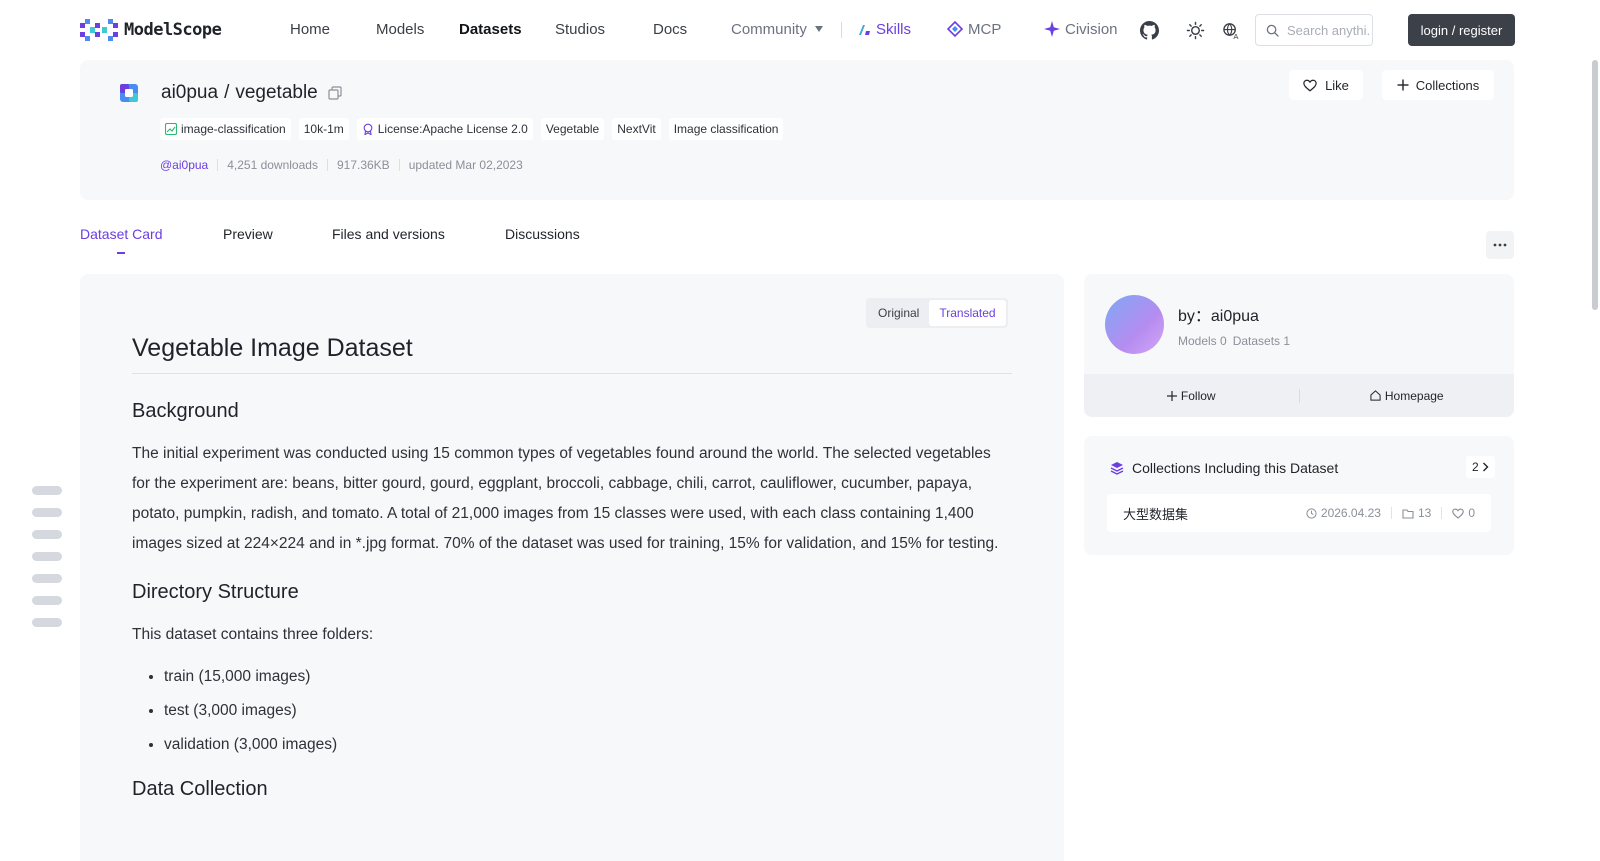  Describe the element at coordinates (1447, 85) in the screenshot. I see `collections-label: Collections` at that location.